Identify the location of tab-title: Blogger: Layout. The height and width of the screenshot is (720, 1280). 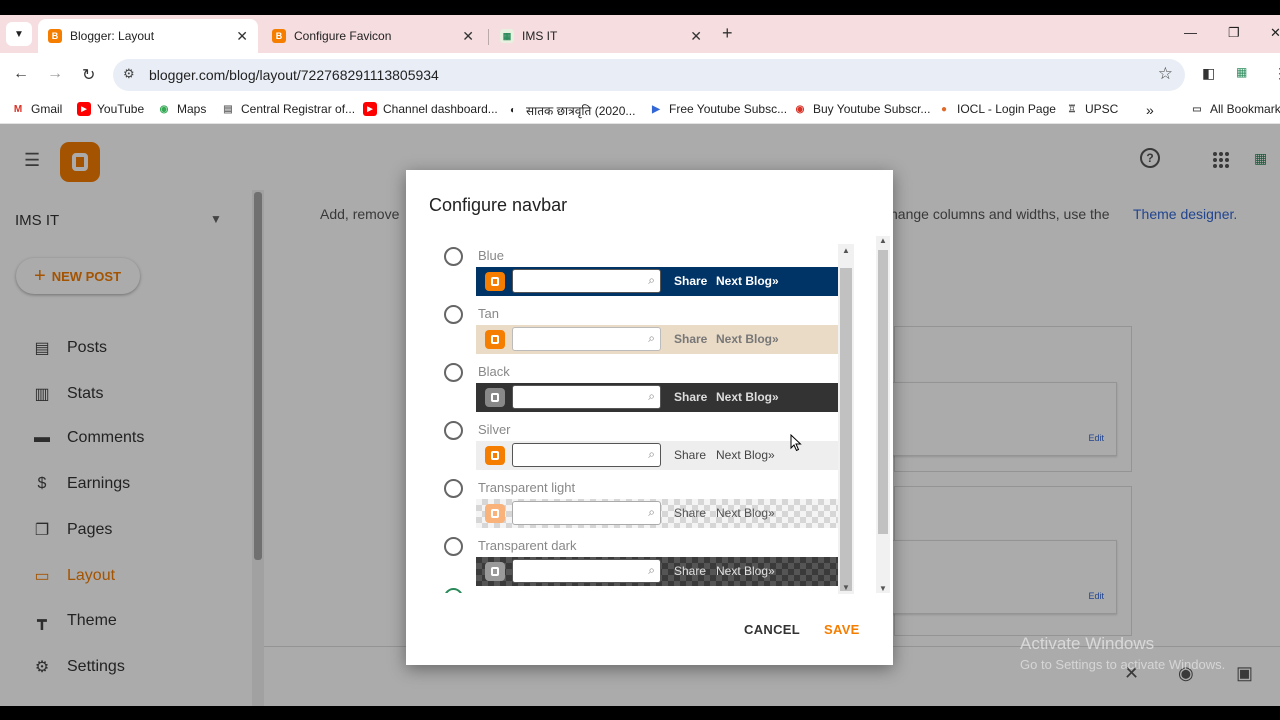
(112, 36).